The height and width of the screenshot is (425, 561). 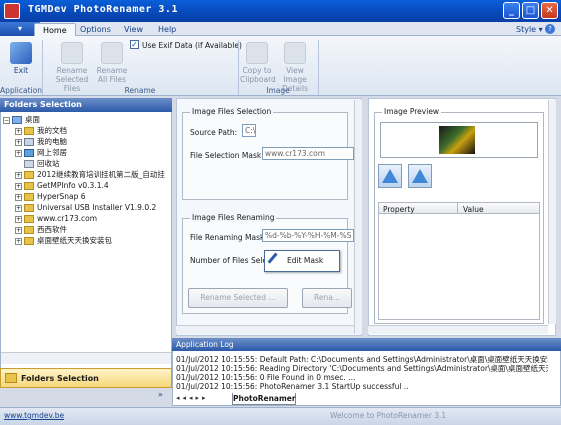 I want to click on rename-all-icon, so click(x=112, y=53).